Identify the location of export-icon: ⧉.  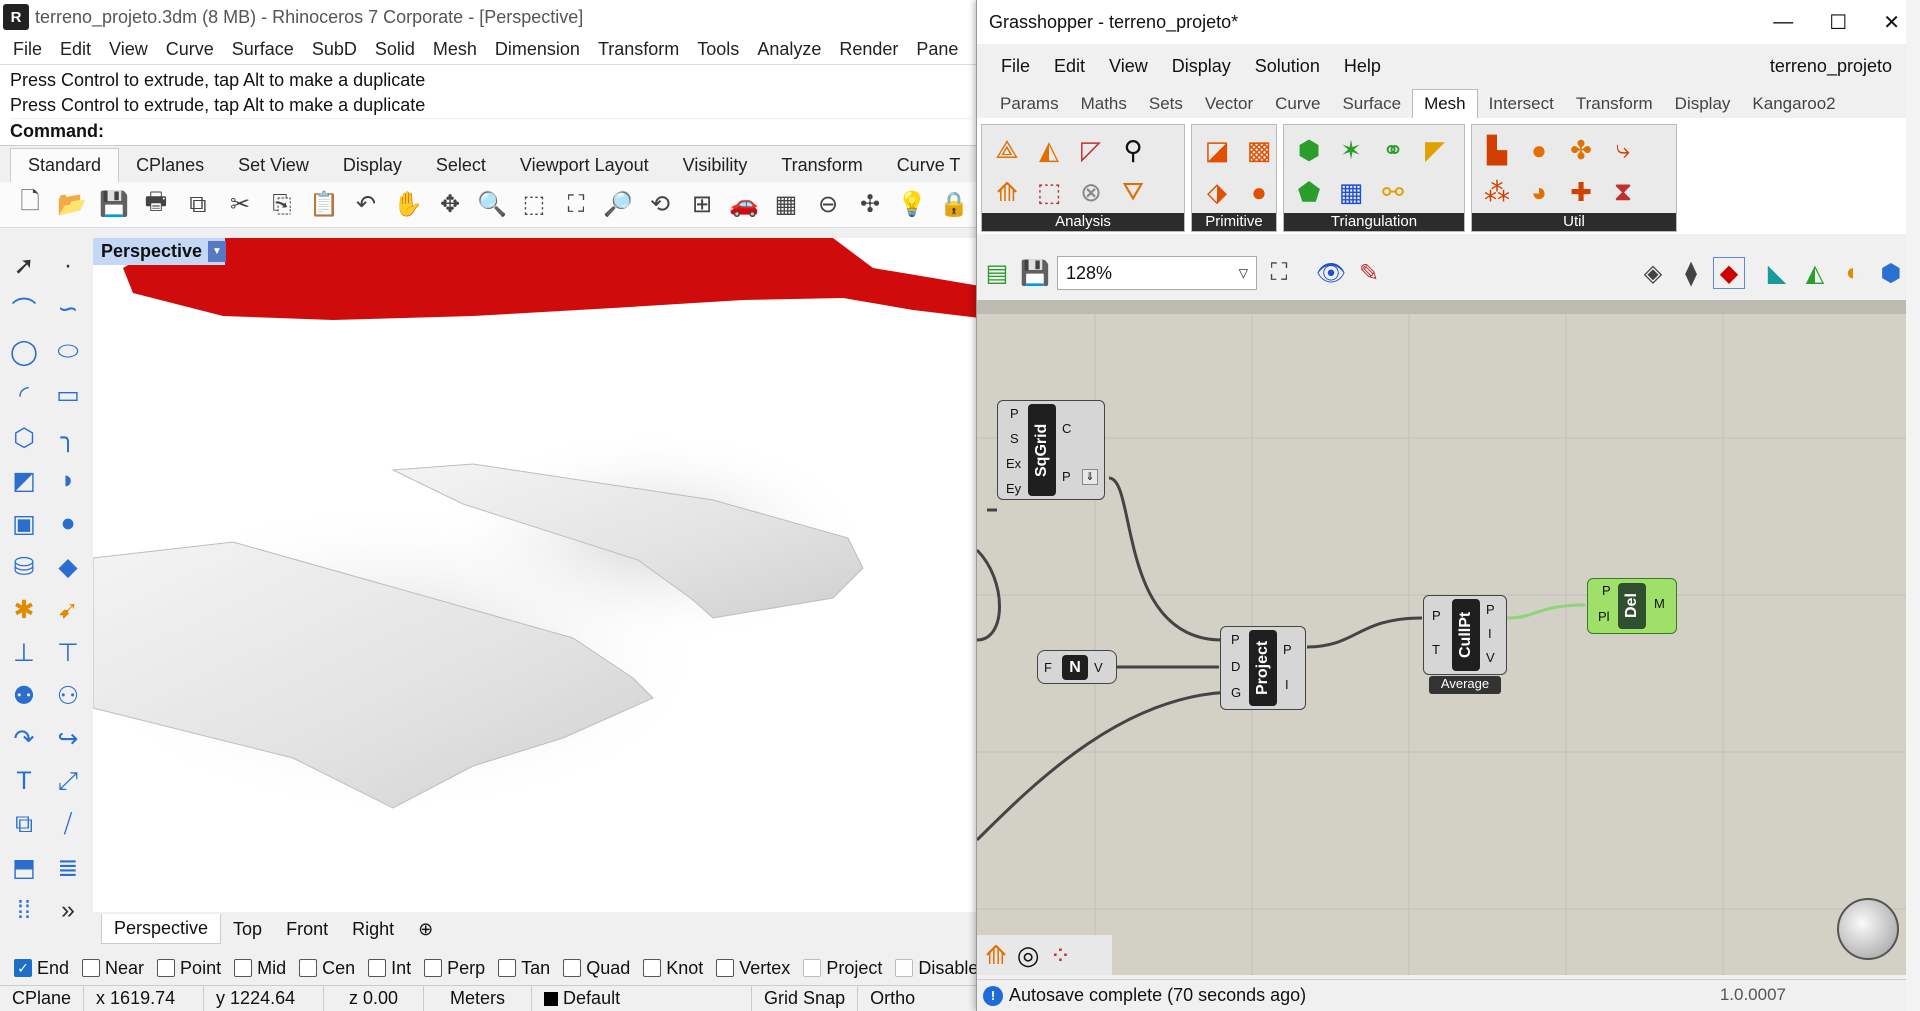
(198, 205).